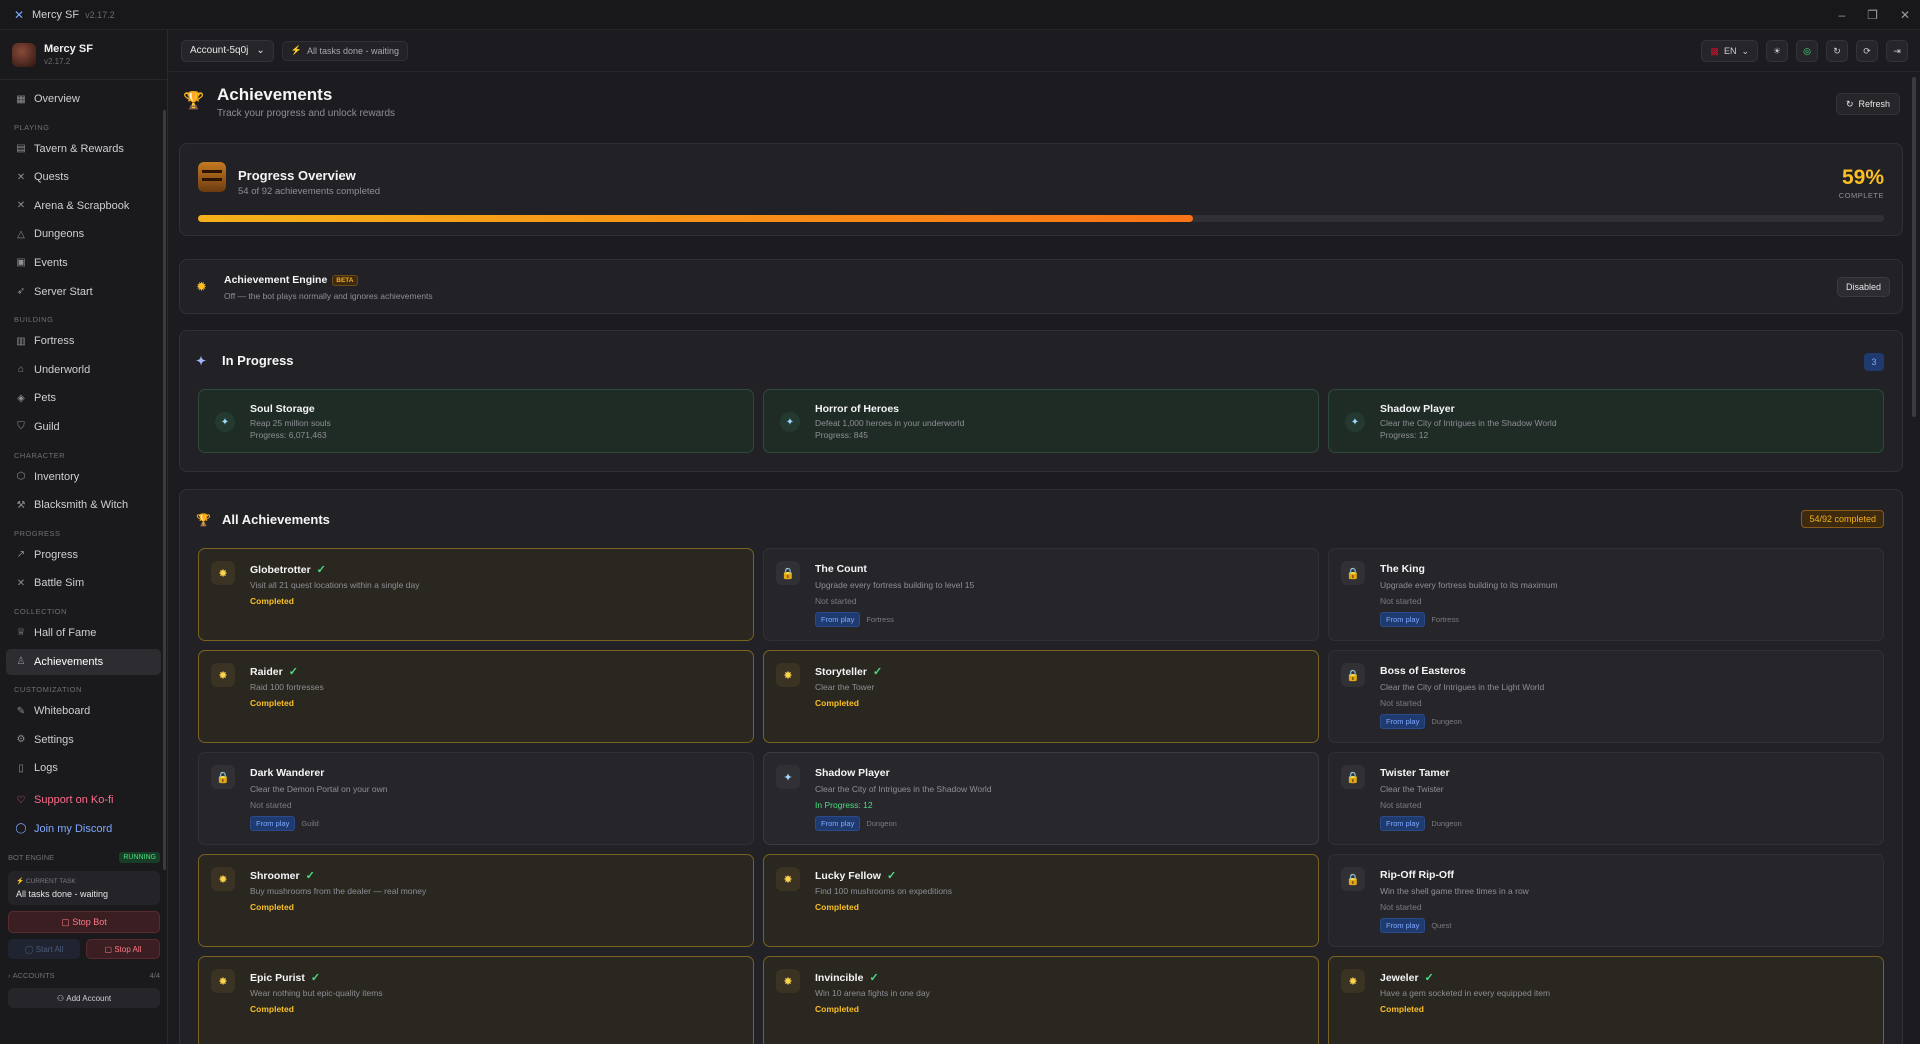  I want to click on sidebar-item-underworld: ⌂ Underworld, so click(83, 370).